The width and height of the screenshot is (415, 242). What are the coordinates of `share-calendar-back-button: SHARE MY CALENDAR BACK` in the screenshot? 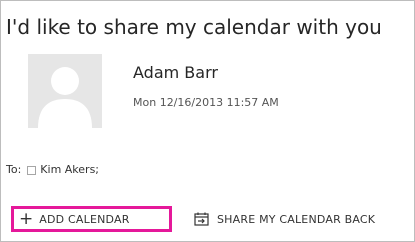 It's located at (284, 219).